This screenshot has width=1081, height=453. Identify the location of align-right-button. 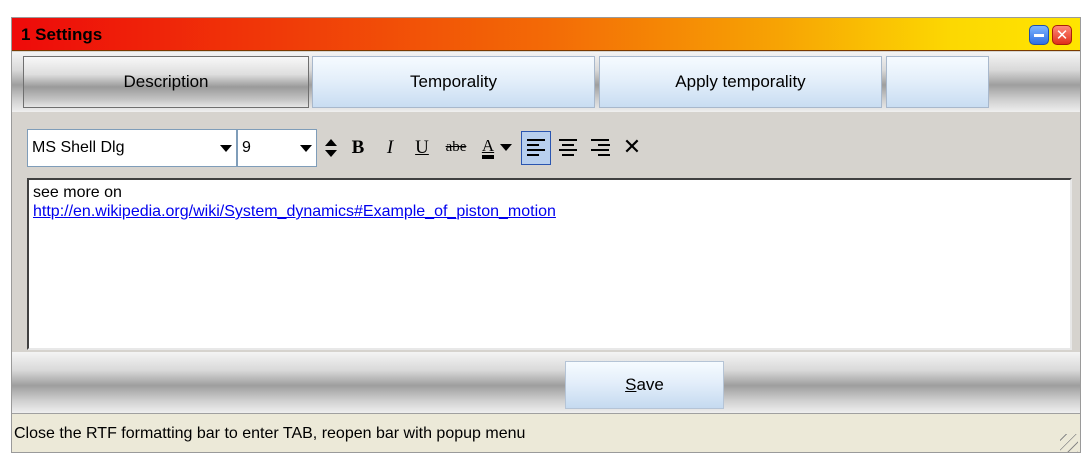
(600, 148).